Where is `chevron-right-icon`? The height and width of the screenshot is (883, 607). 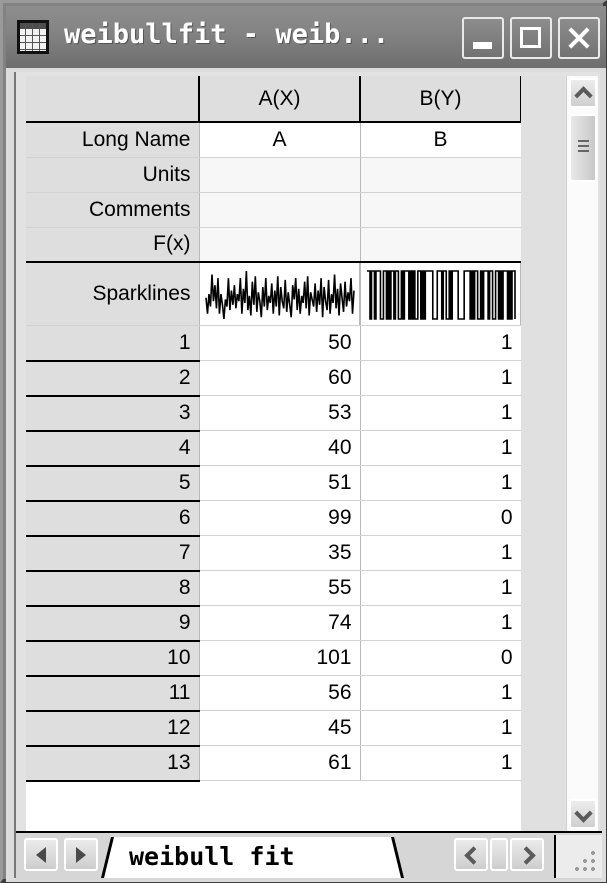
chevron-right-icon is located at coordinates (526, 854).